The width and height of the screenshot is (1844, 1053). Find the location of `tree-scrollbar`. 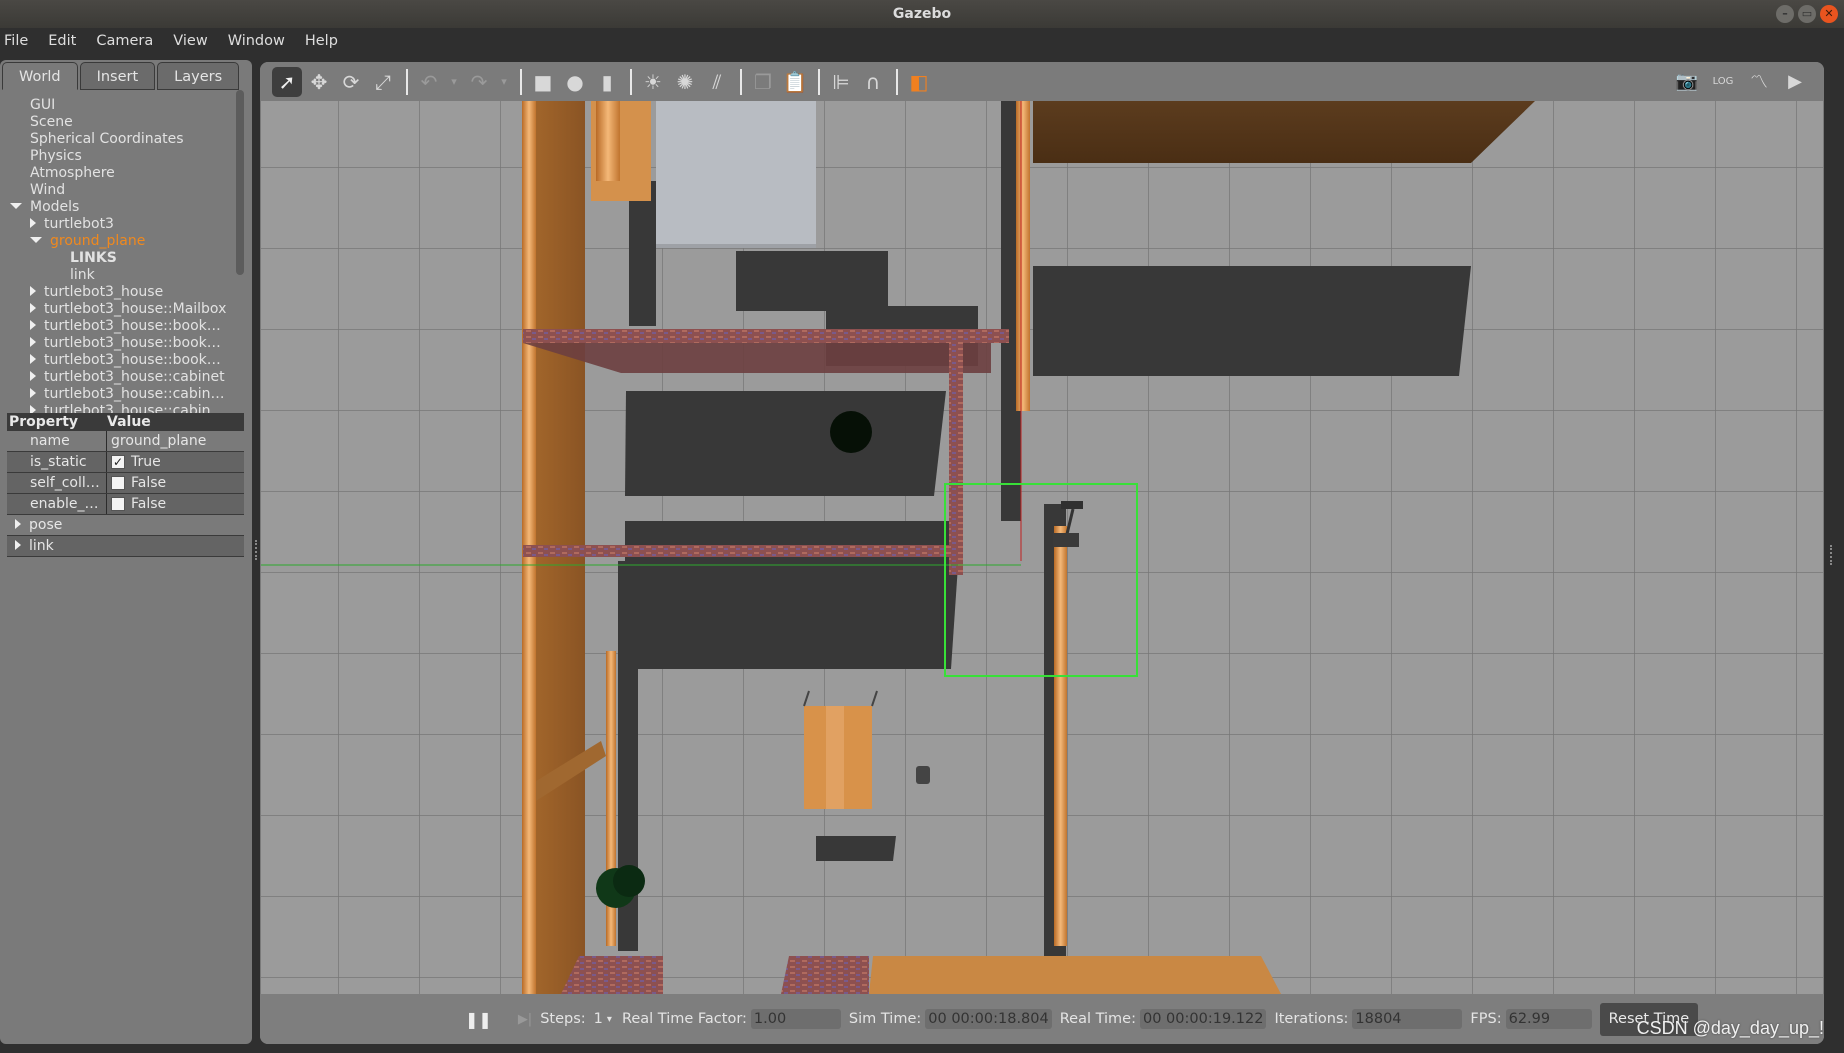

tree-scrollbar is located at coordinates (240, 182).